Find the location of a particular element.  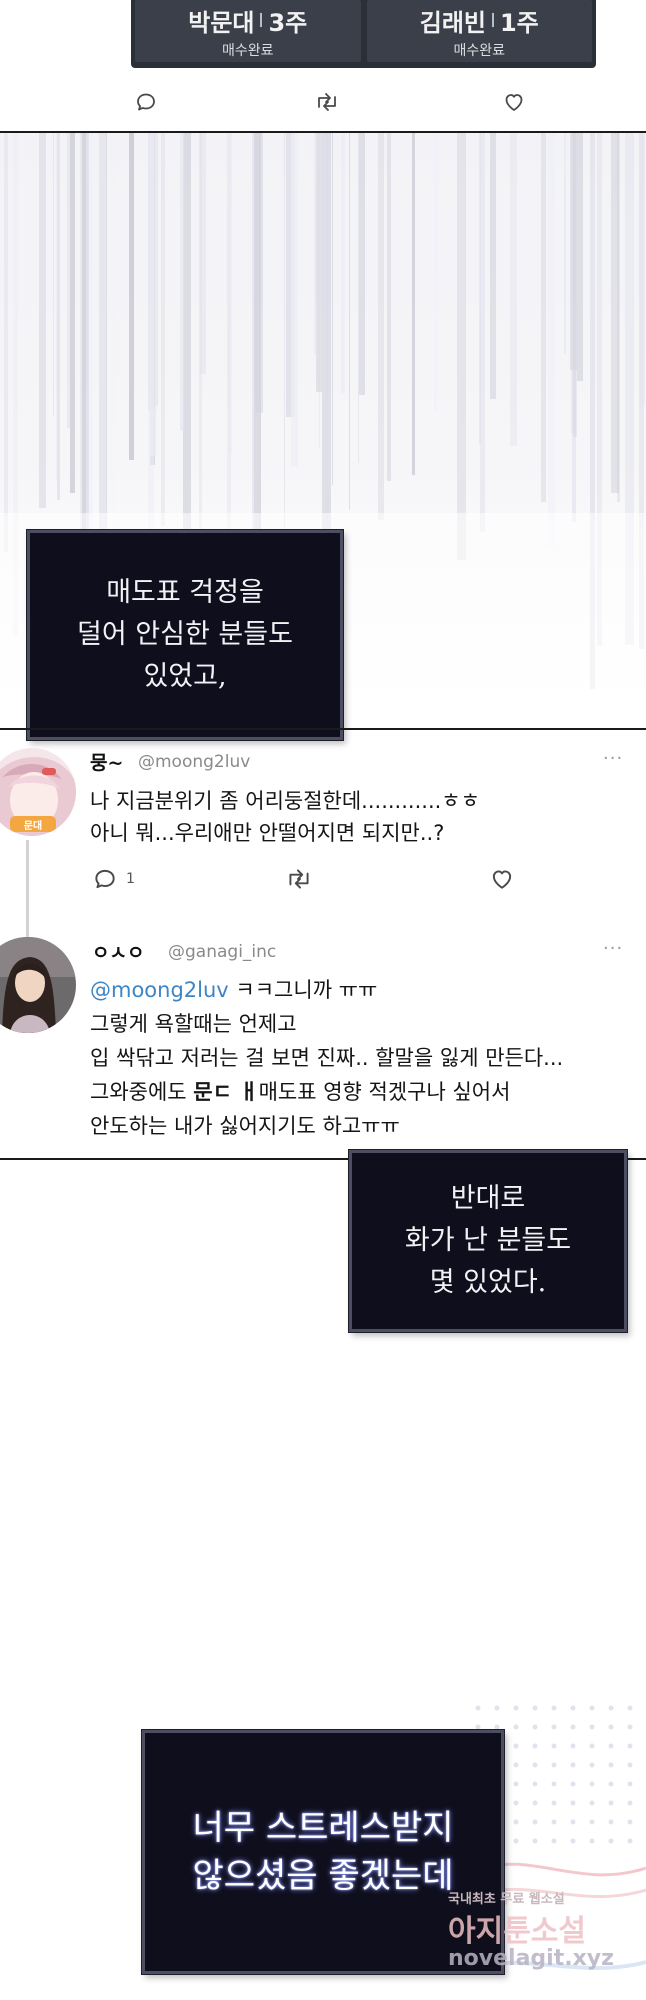

reply-button is located at coordinates (146, 102).